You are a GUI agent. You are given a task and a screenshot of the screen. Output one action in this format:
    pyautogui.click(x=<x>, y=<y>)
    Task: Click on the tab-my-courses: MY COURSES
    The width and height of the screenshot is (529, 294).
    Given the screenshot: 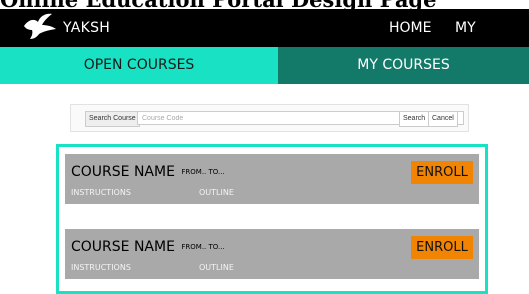 What is the action you would take?
    pyautogui.click(x=403, y=65)
    